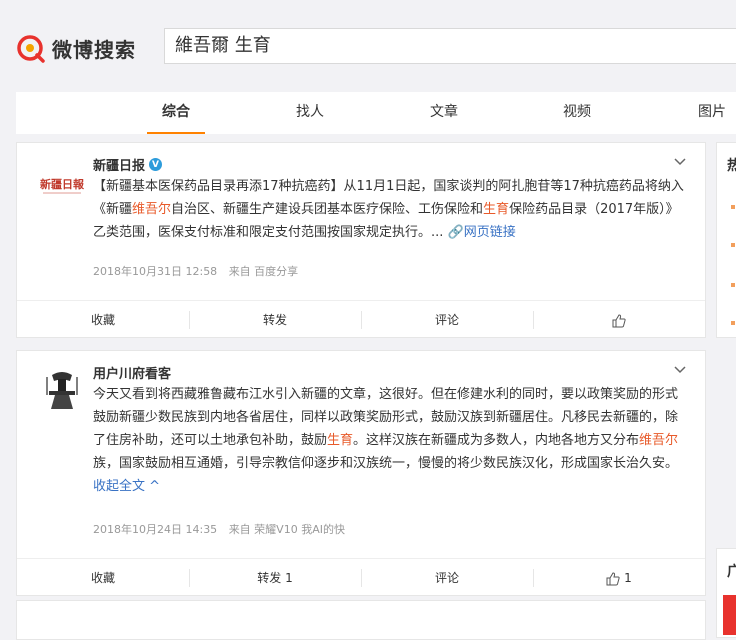 Image resolution: width=736 pixels, height=640 pixels. What do you see at coordinates (726, 240) in the screenshot?
I see `hot-search-panel: 热` at bounding box center [726, 240].